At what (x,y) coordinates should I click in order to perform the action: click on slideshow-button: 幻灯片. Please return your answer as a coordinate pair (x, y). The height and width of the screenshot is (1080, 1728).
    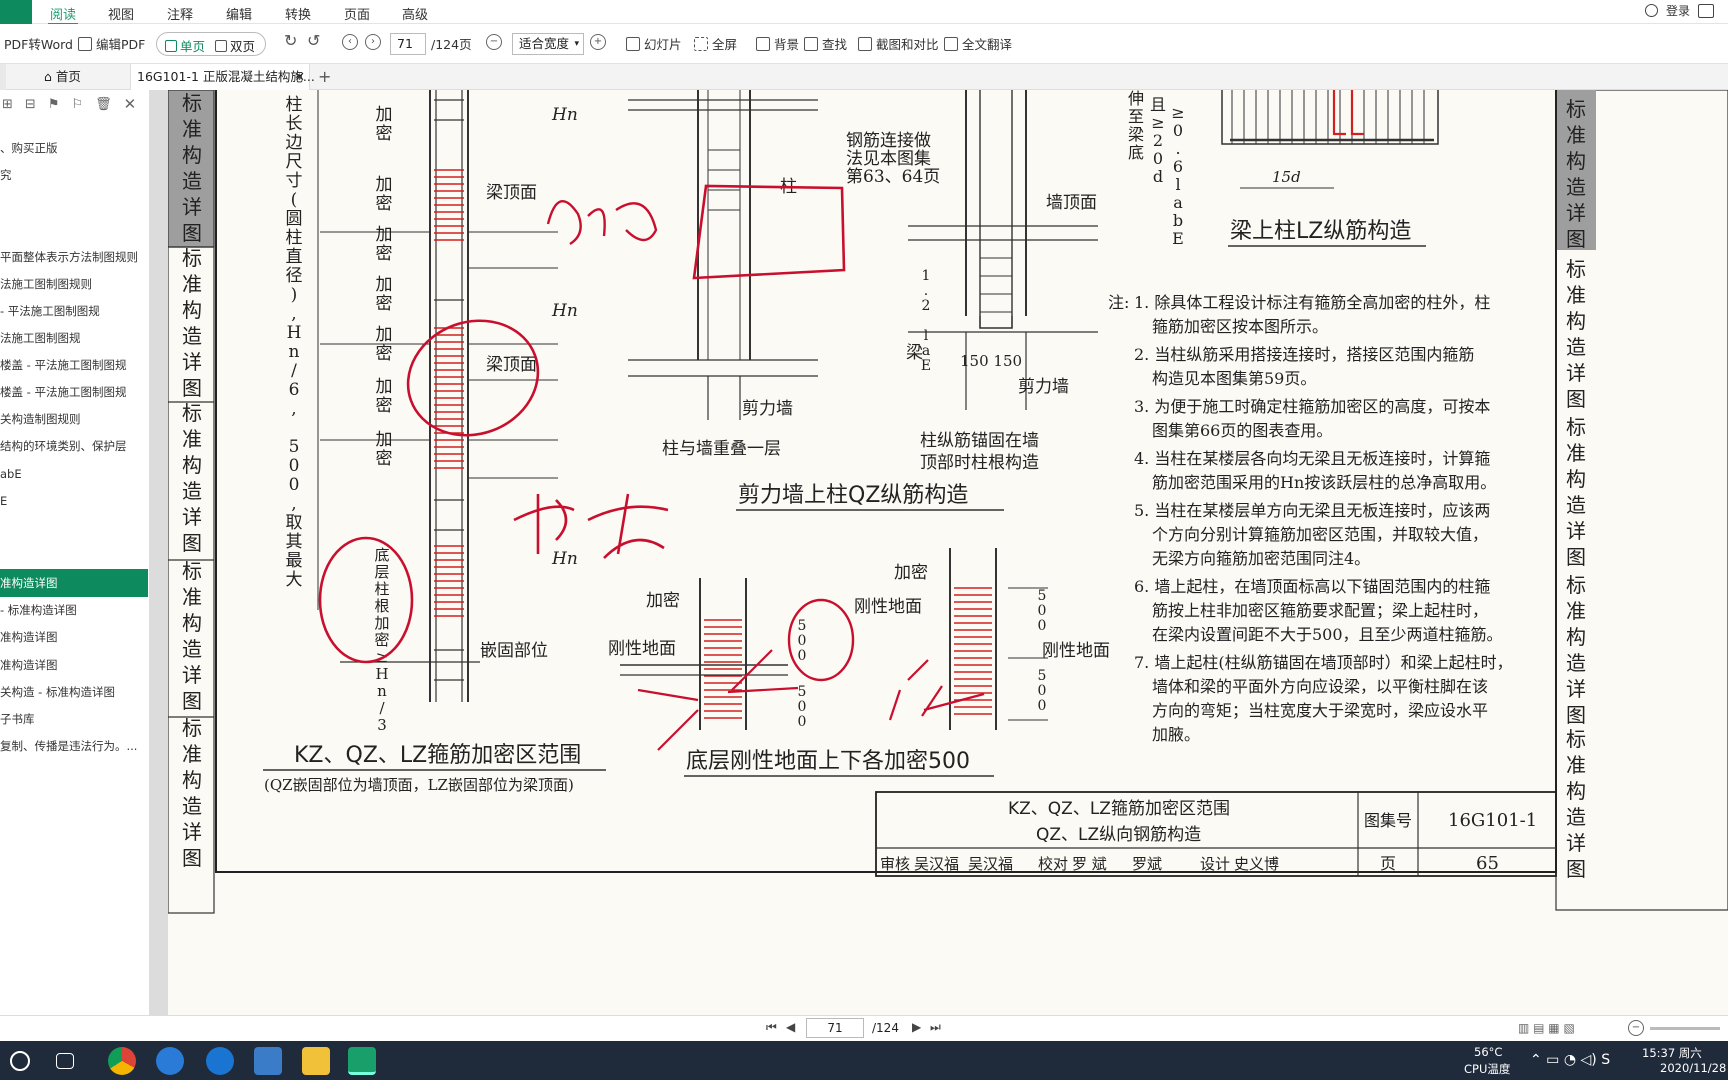
    Looking at the image, I should click on (654, 43).